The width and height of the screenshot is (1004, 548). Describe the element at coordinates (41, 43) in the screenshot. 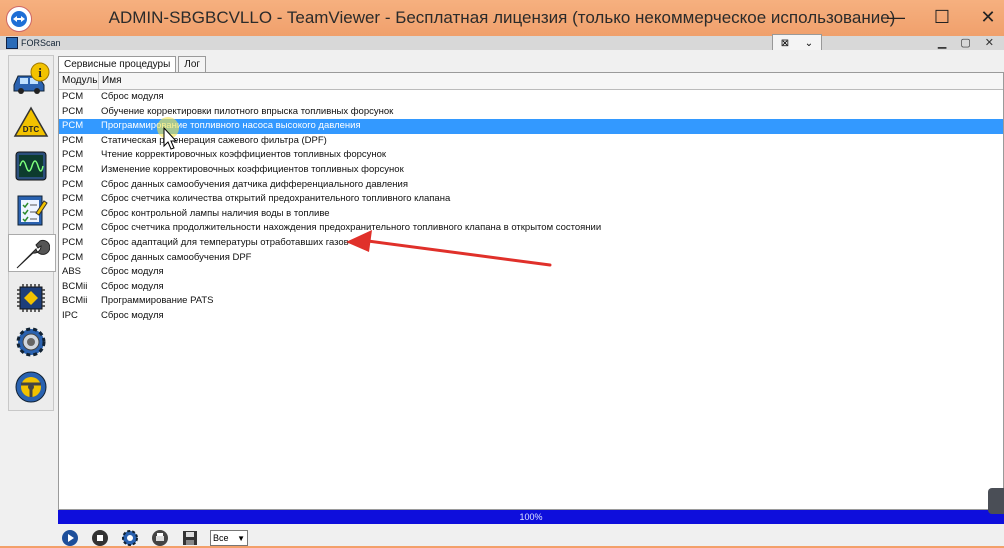

I see `remote-app-name: FORScan` at that location.